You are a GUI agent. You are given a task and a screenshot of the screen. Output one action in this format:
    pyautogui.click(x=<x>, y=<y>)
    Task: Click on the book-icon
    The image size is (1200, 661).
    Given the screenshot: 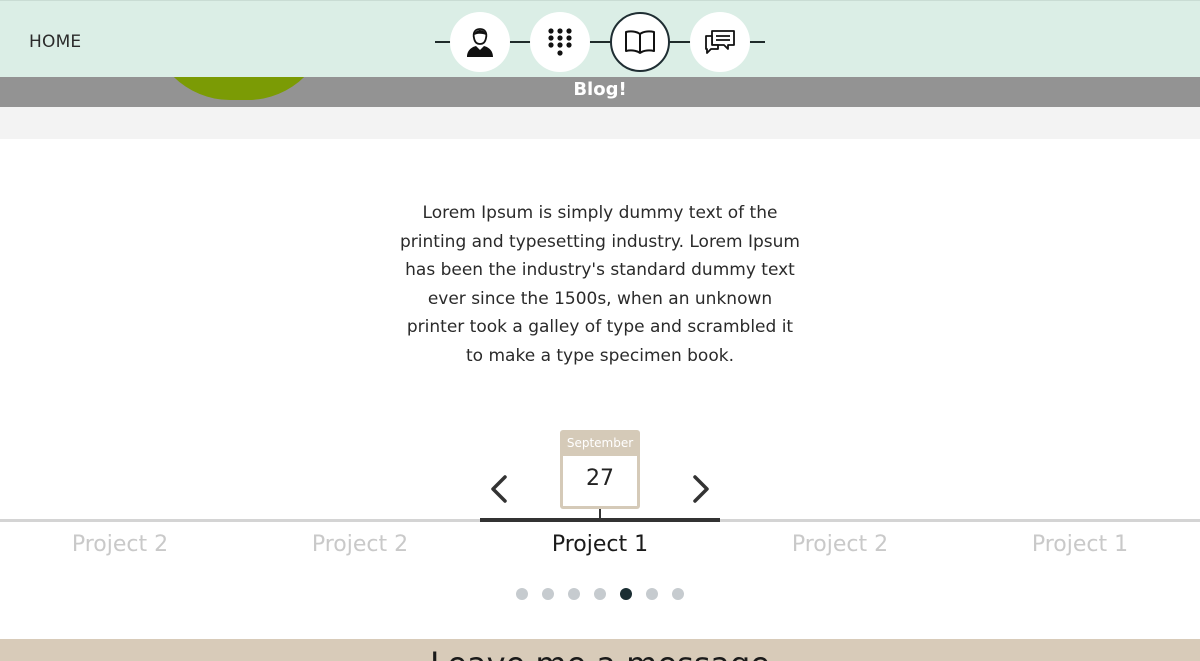 What is the action you would take?
    pyautogui.click(x=640, y=42)
    